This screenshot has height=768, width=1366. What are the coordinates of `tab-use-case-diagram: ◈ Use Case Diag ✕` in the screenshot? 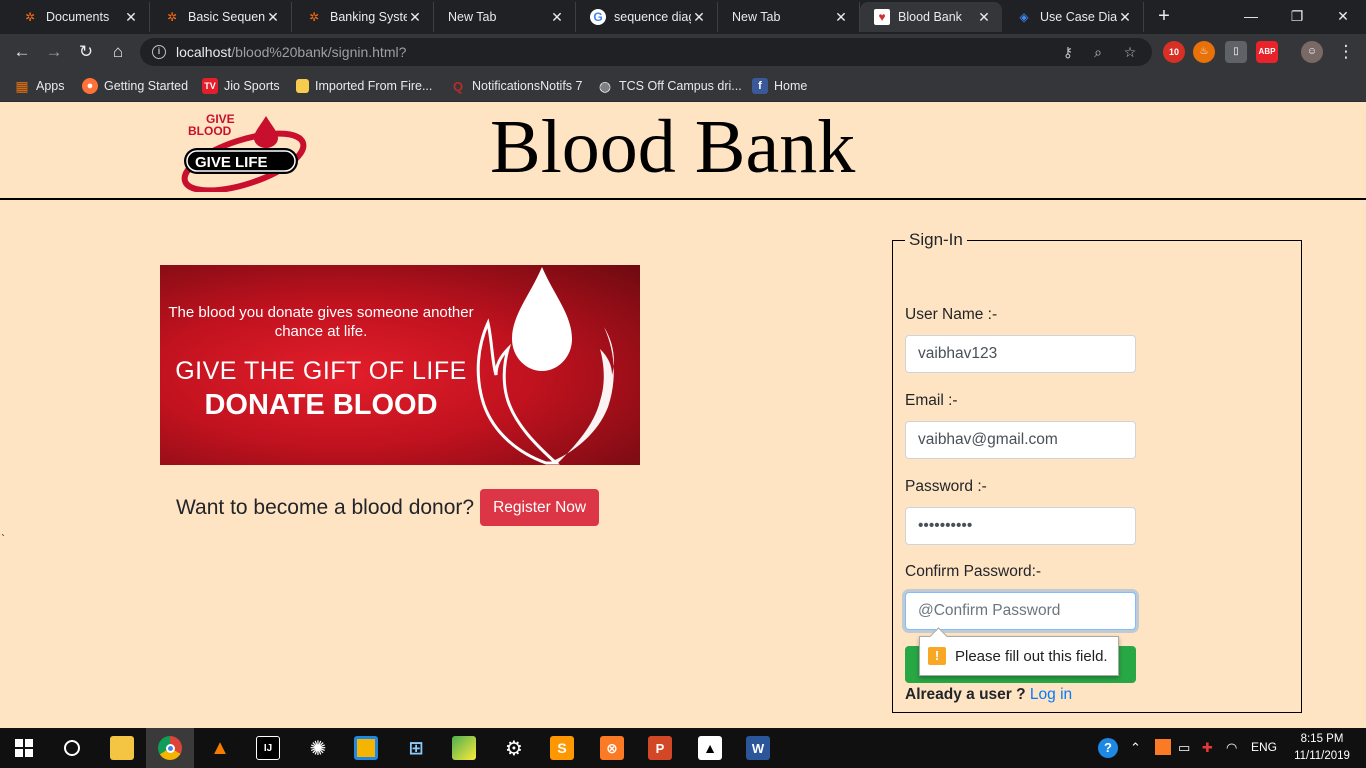 It's located at (1073, 17).